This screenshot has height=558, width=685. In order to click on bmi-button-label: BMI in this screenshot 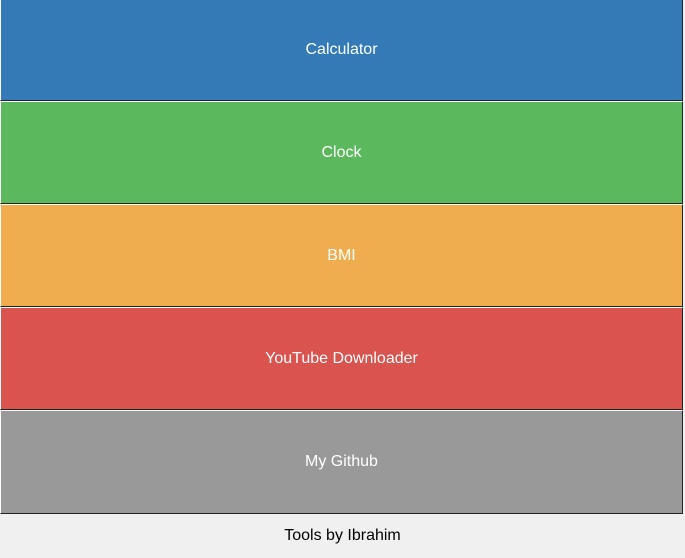, I will do `click(341, 255)`.